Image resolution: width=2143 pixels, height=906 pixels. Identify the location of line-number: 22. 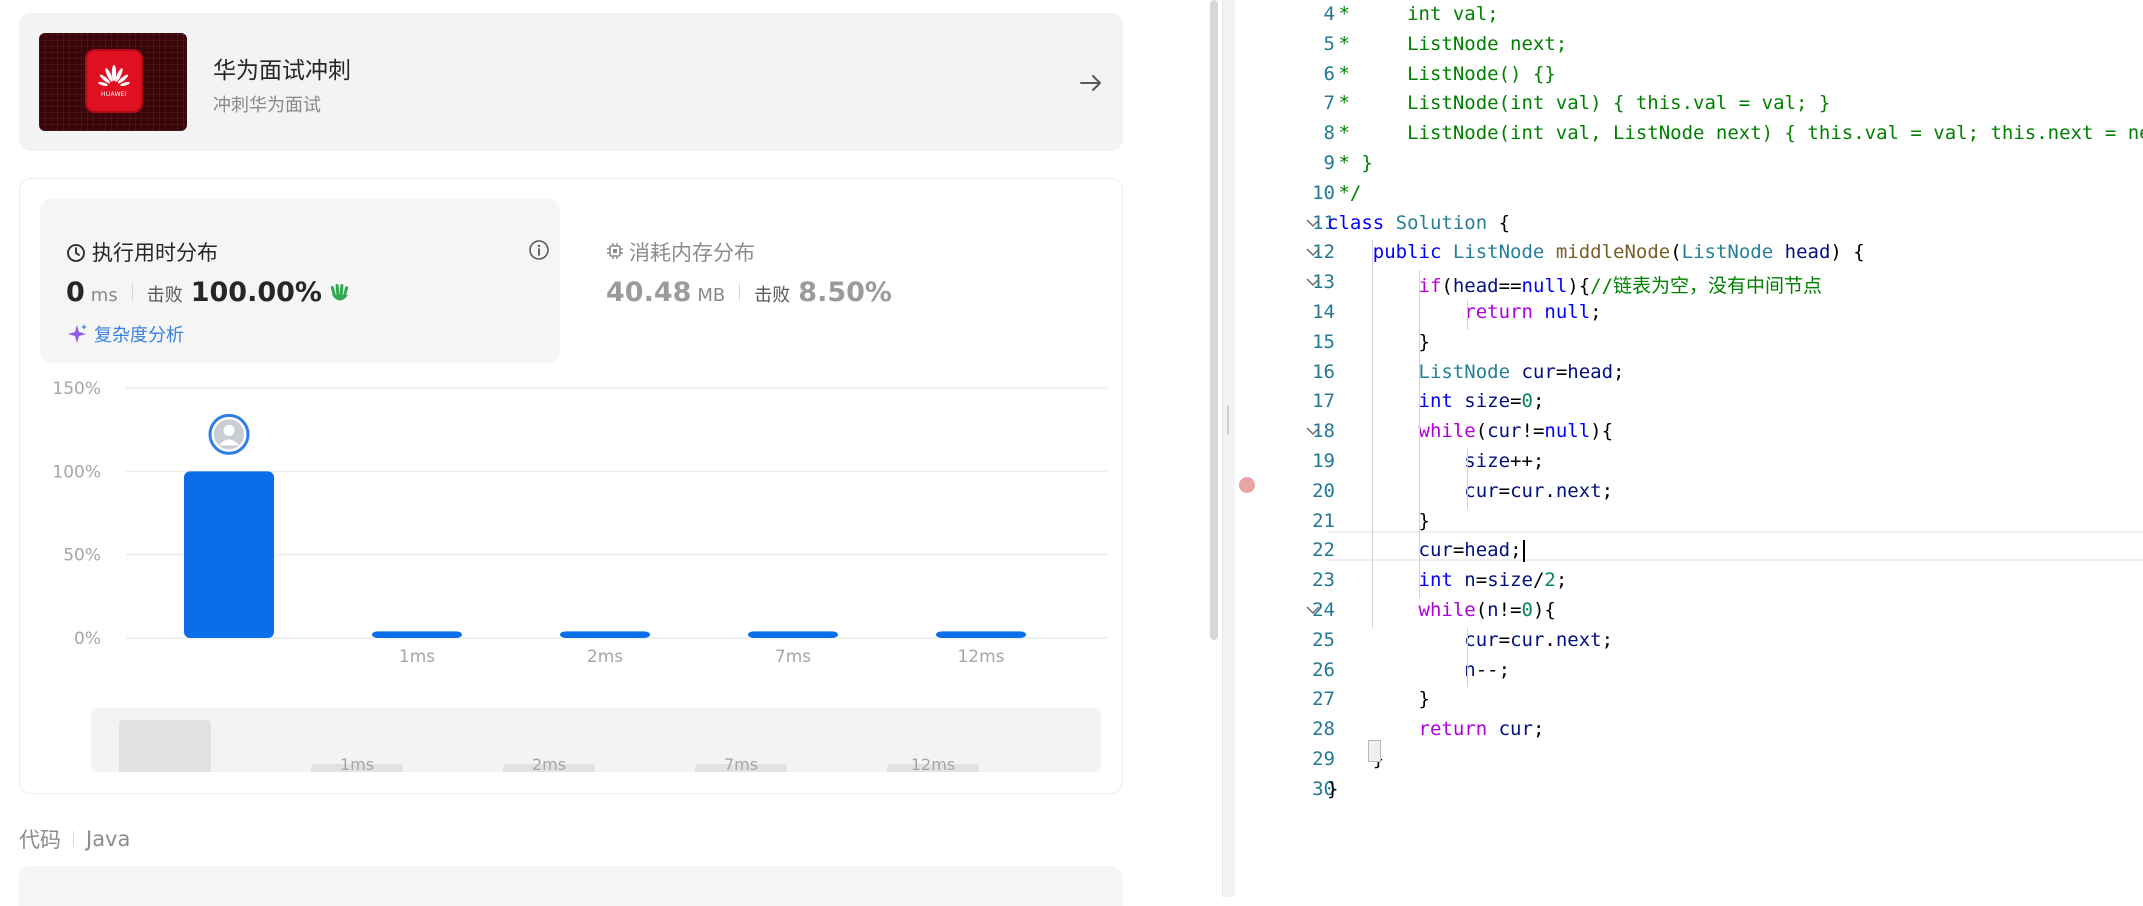
(1323, 550).